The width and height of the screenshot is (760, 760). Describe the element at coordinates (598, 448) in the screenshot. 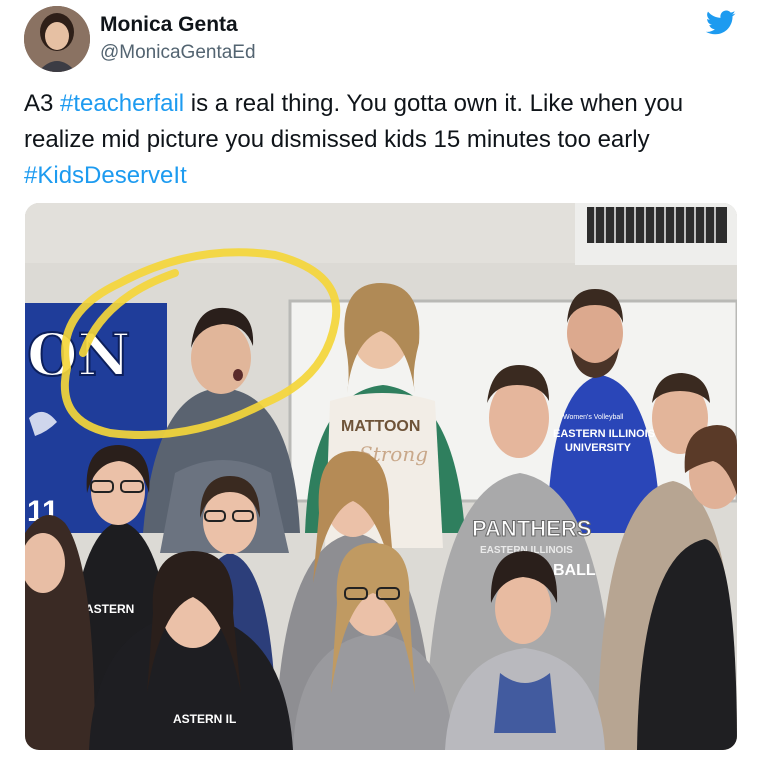

I see `eiu-line2-text: UNIVERSITY` at that location.